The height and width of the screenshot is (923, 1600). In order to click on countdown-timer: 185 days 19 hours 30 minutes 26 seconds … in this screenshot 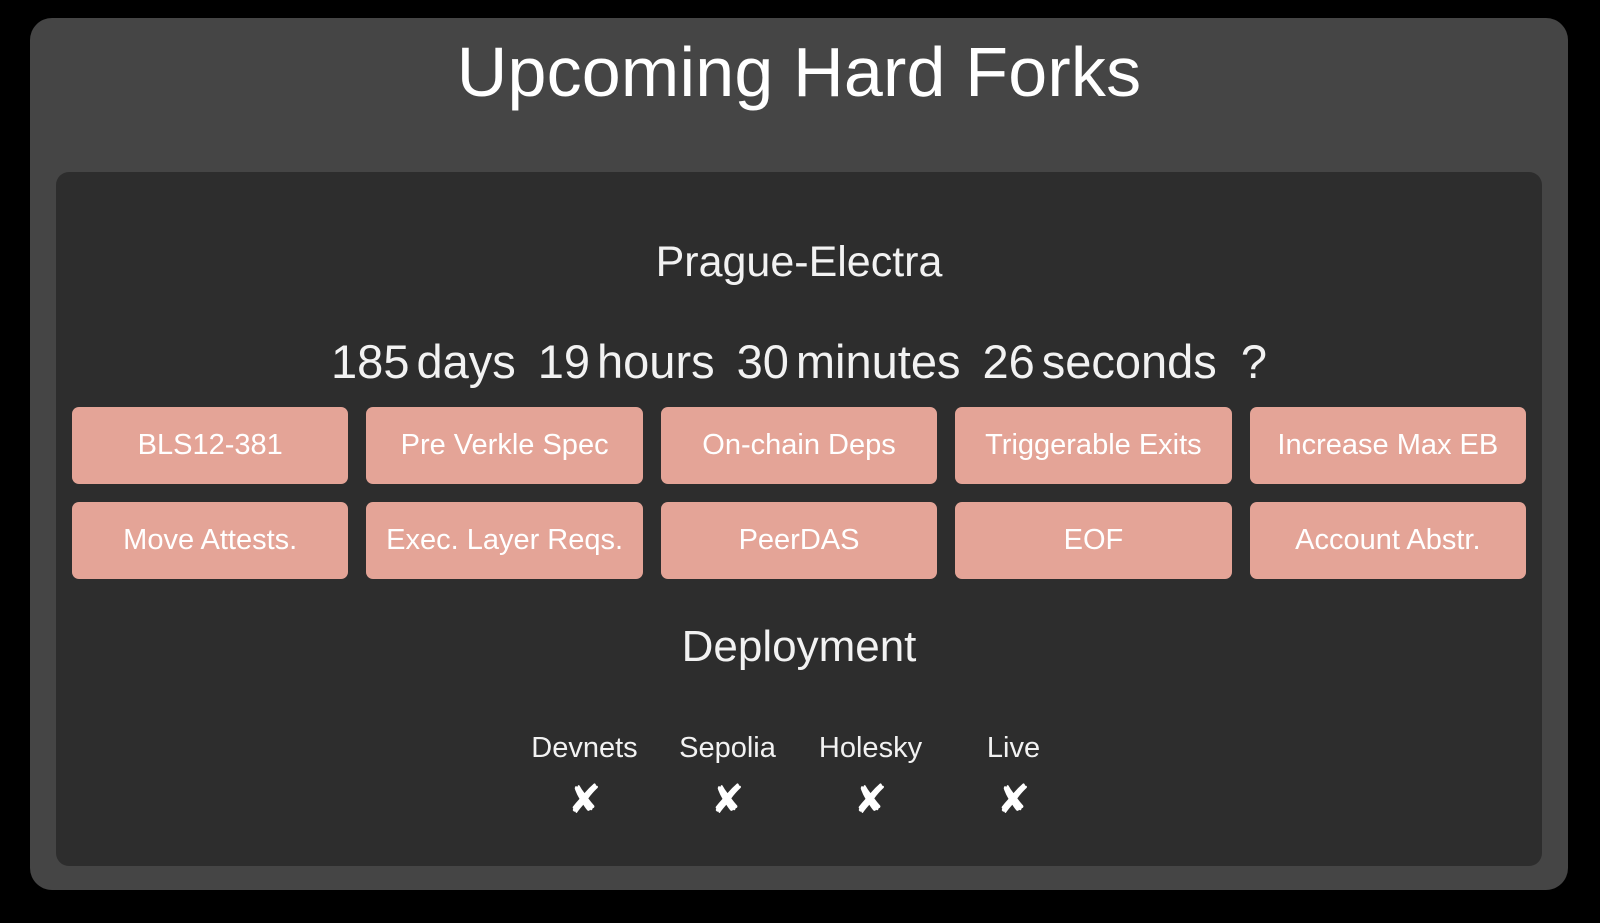, I will do `click(799, 361)`.